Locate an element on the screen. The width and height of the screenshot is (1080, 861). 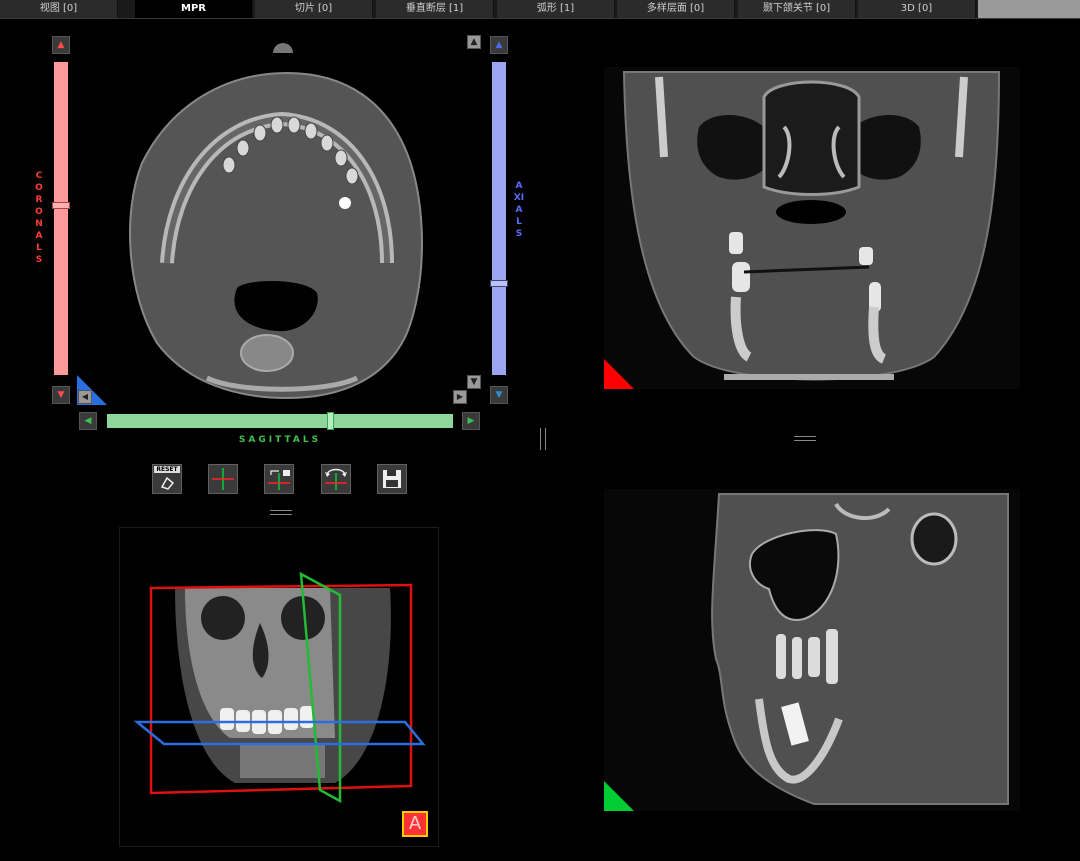
axial-up-button: ▲ is located at coordinates (499, 45).